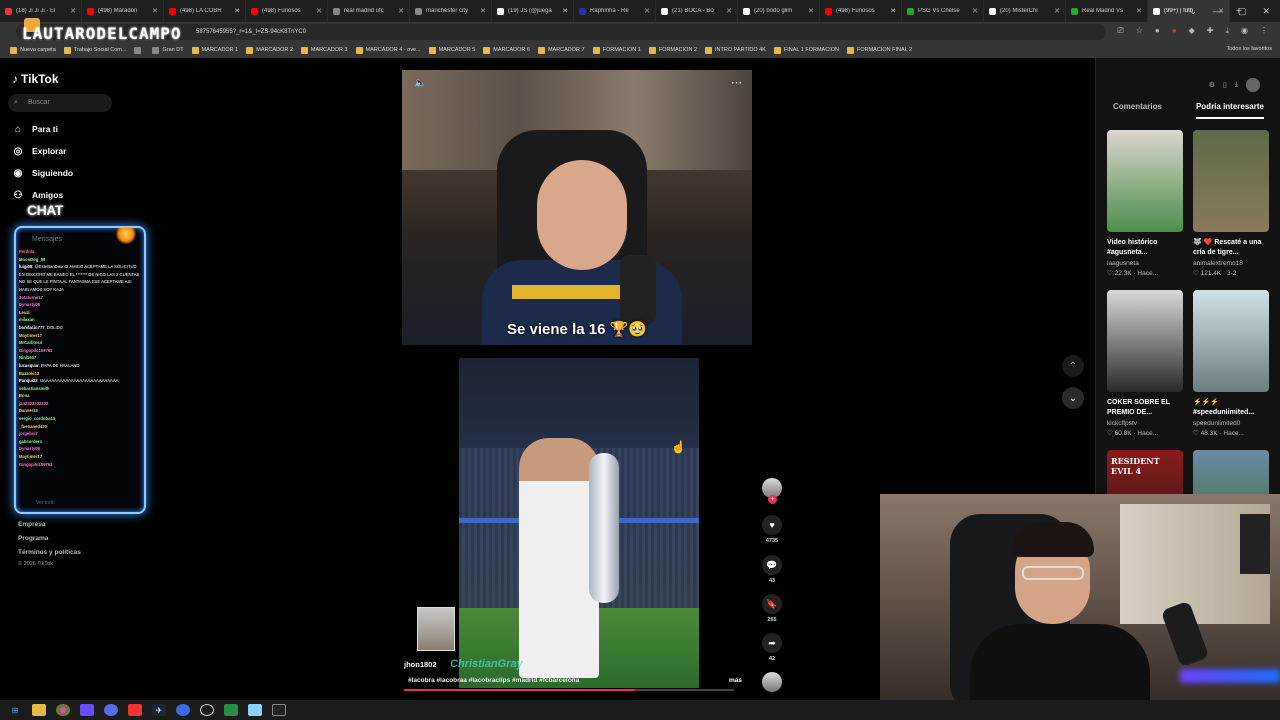 This screenshot has height=720, width=1280. What do you see at coordinates (35, 79) in the screenshot?
I see `tiktok-logo: ♪ TikTok` at bounding box center [35, 79].